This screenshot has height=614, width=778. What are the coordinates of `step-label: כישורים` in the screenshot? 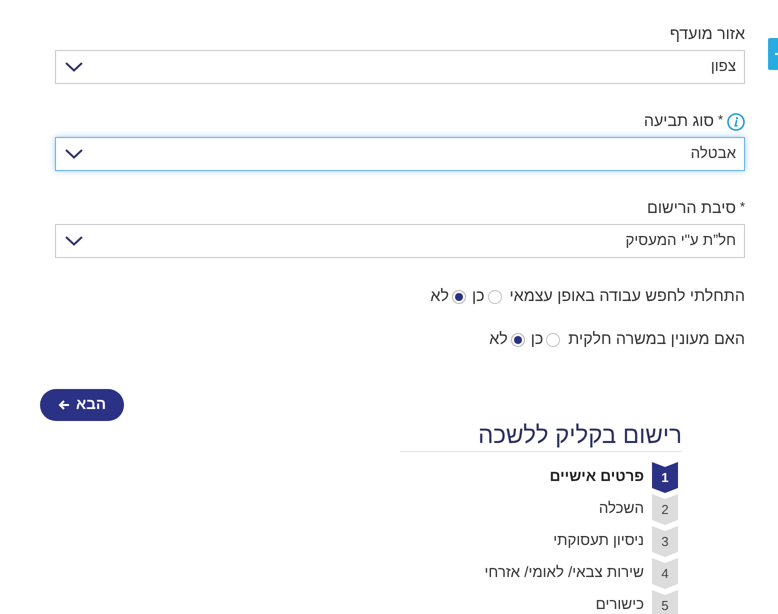 It's located at (620, 604).